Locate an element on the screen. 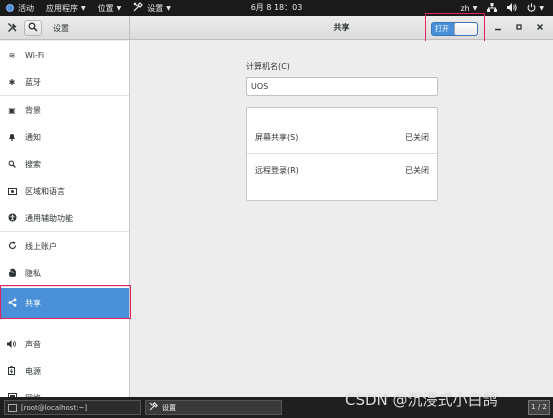 Image resolution: width=553 pixels, height=418 pixels. search-button is located at coordinates (33, 28).